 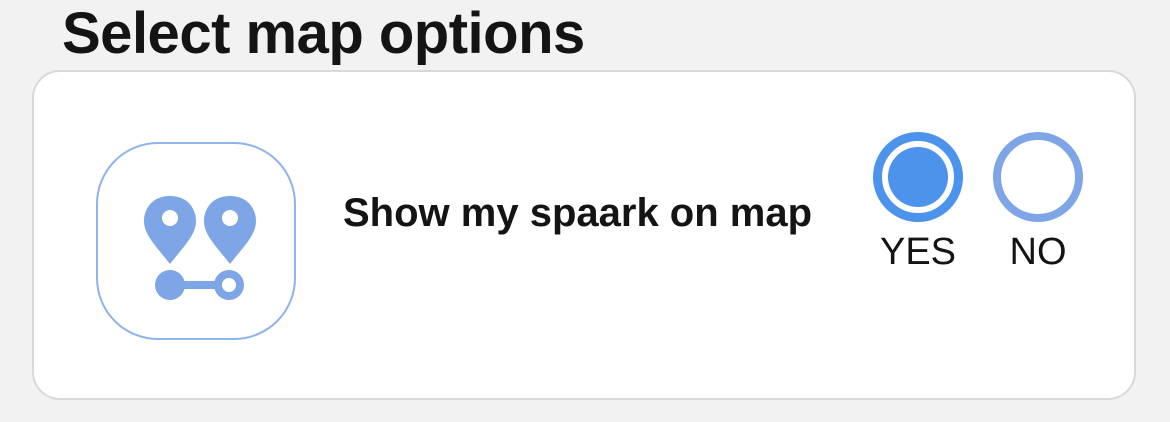 I want to click on yes-radio-label: YES, so click(x=918, y=252).